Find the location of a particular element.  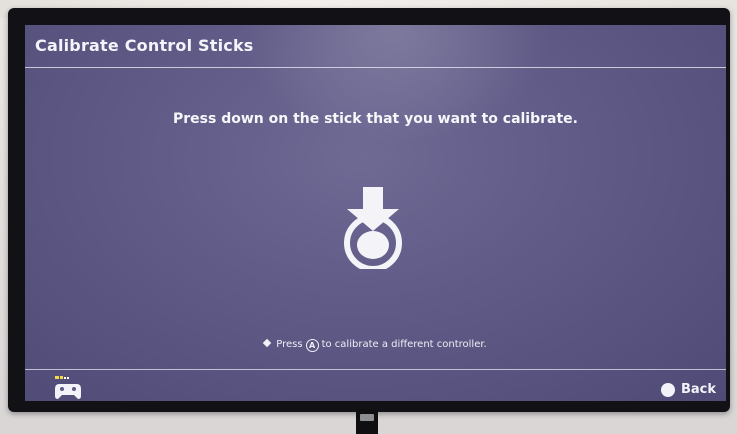

press-down-stick-icon is located at coordinates (373, 228).